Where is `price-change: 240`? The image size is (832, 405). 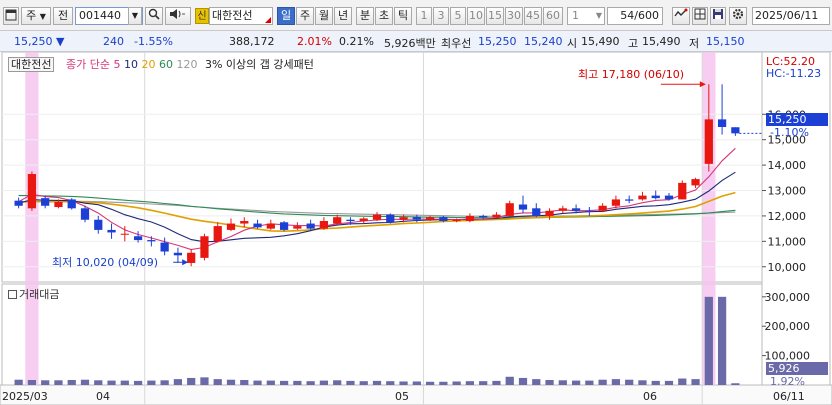 price-change: 240 is located at coordinates (113, 41).